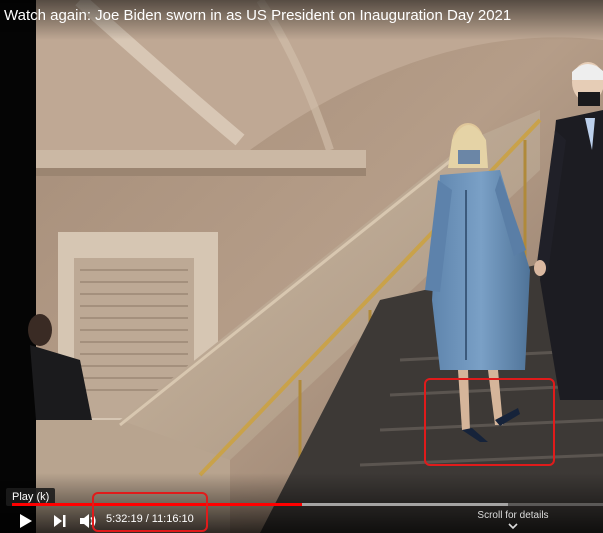 The height and width of the screenshot is (533, 603). Describe the element at coordinates (513, 526) in the screenshot. I see `chevron-down-icon` at that location.